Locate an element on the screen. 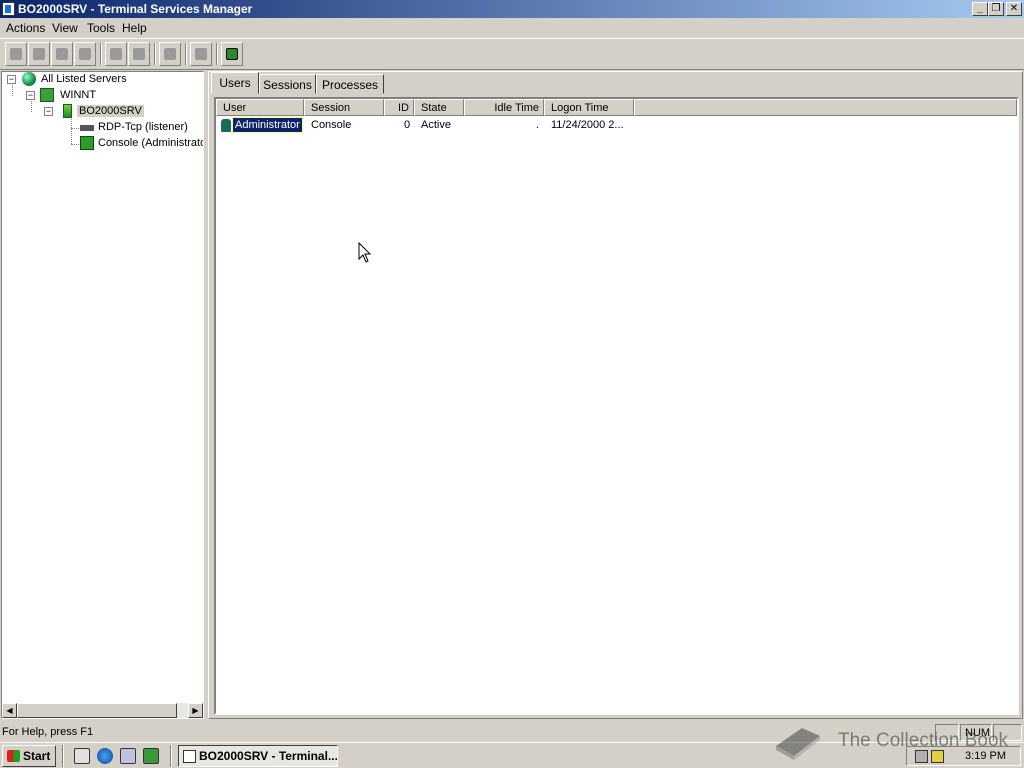  cell-user: Administrator is located at coordinates (267, 125).